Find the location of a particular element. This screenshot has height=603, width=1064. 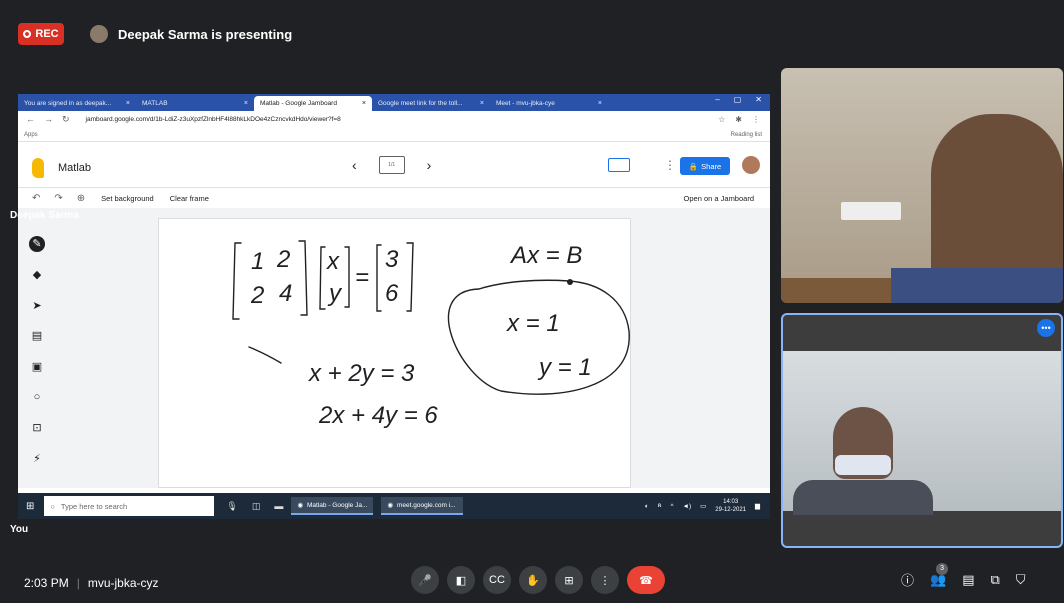

pen-icon: ✎ is located at coordinates (37, 244).